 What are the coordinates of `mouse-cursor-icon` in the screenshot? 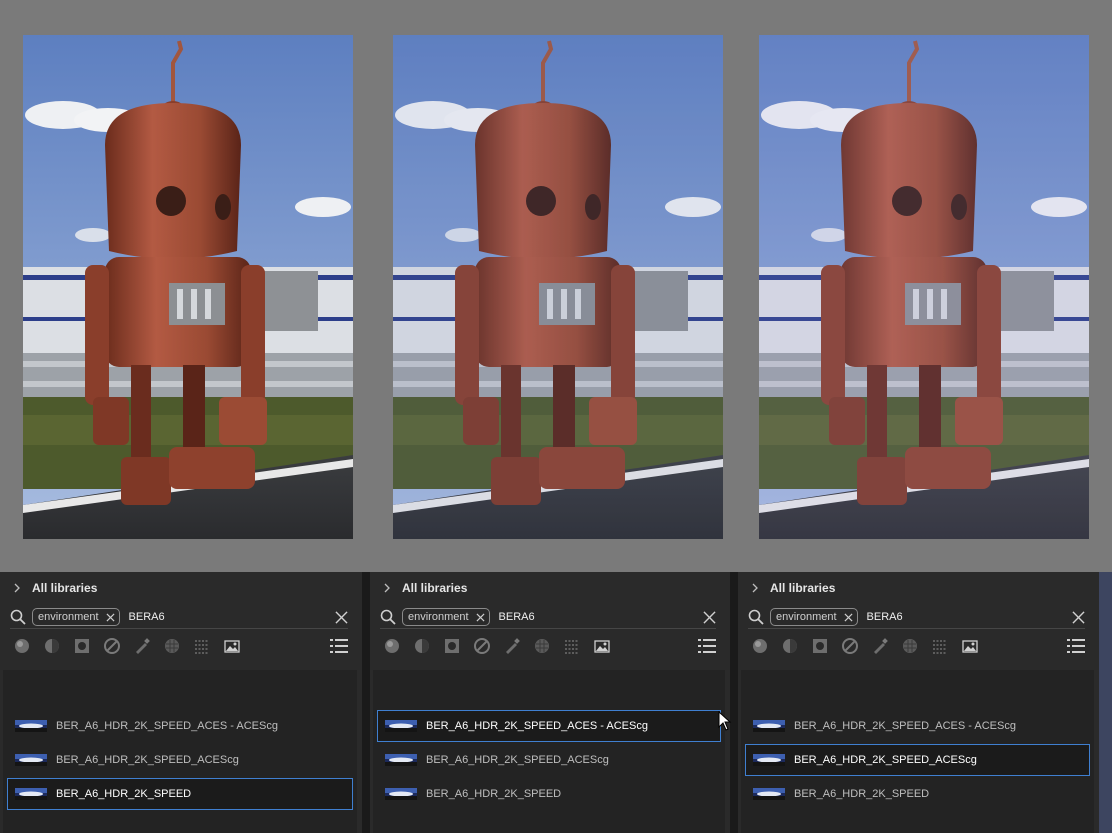 It's located at (725, 720).